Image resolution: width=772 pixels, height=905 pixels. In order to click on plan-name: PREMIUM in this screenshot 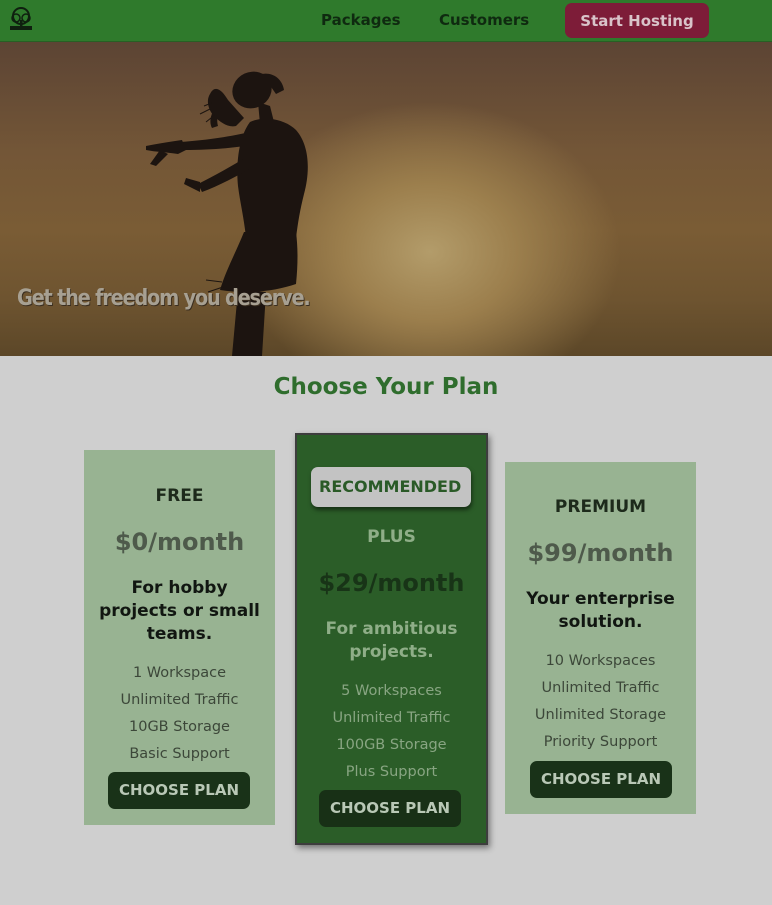, I will do `click(600, 507)`.